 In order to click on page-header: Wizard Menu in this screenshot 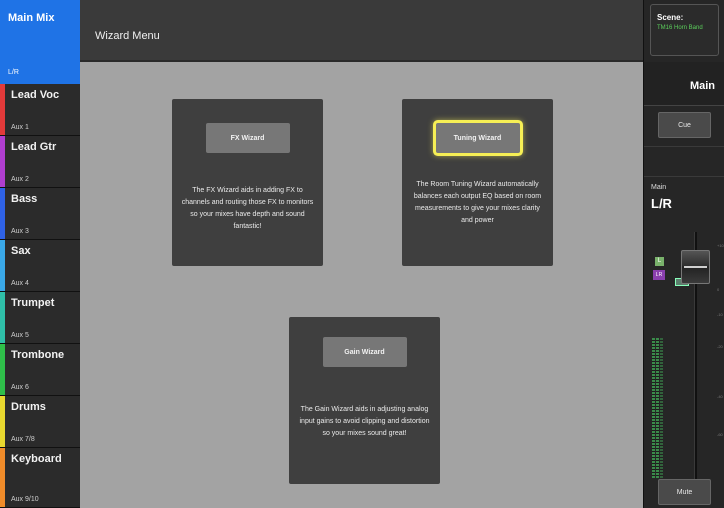, I will do `click(361, 31)`.